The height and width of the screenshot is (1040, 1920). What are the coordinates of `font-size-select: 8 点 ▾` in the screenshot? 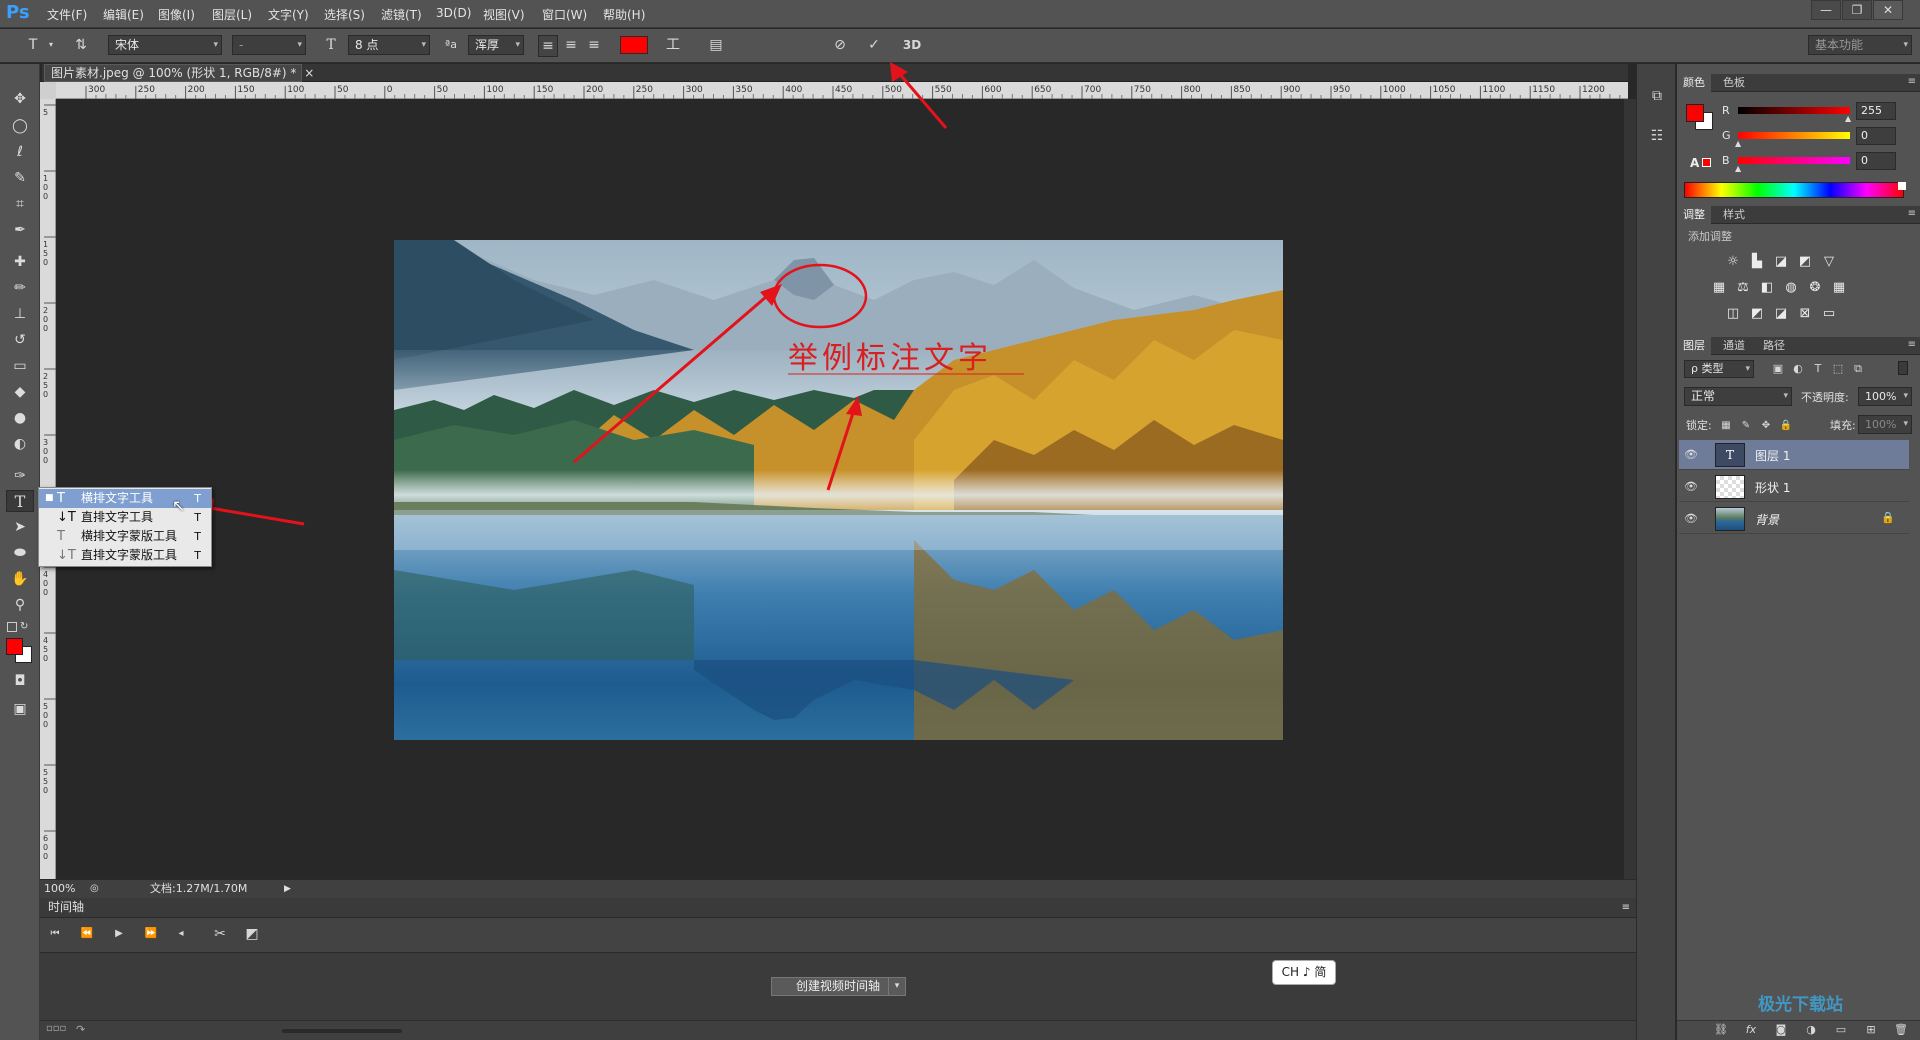 It's located at (389, 45).